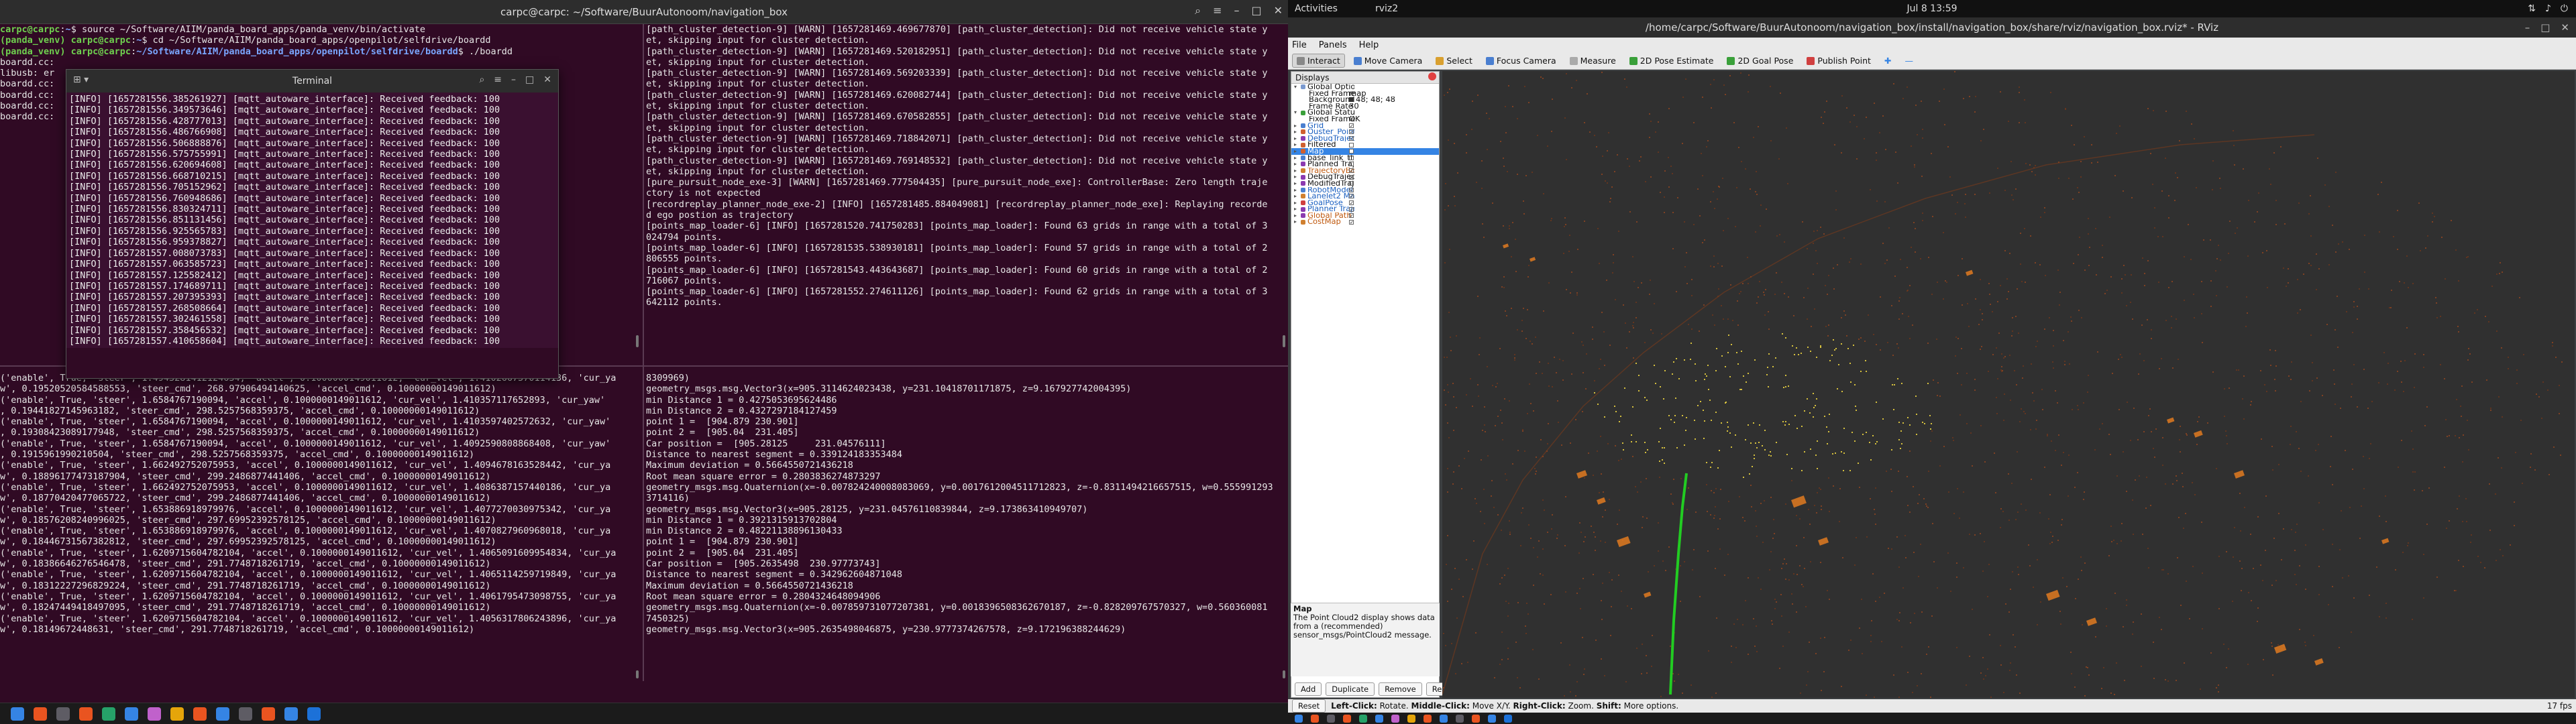 The height and width of the screenshot is (724, 2576). I want to click on display-item: ▸ Filtered, so click(1365, 144).